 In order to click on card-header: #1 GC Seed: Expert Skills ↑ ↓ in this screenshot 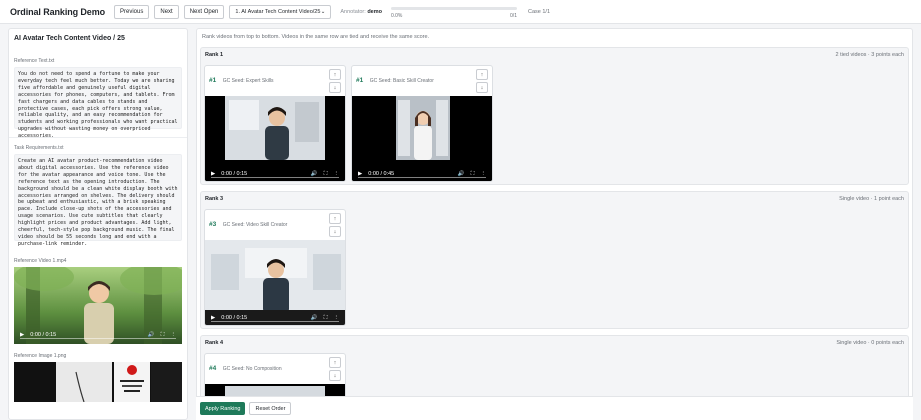, I will do `click(275, 81)`.